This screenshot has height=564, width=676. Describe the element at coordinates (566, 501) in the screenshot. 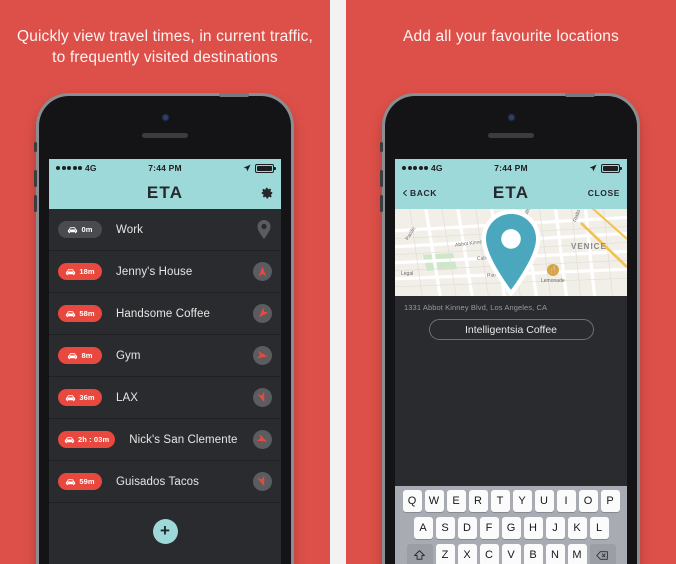

I see `key-i: I` at that location.